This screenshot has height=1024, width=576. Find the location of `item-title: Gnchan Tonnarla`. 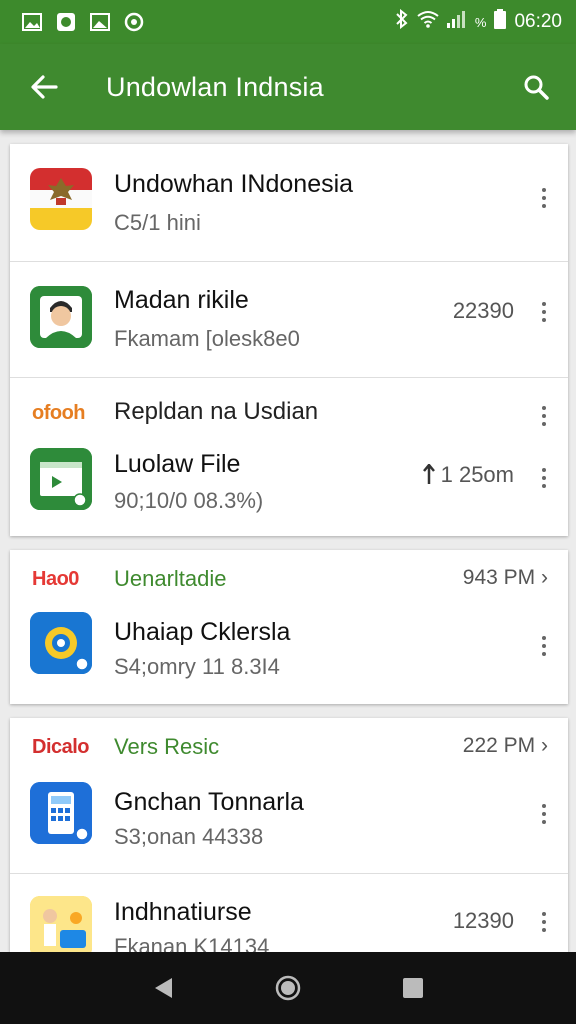

item-title: Gnchan Tonnarla is located at coordinates (209, 802).